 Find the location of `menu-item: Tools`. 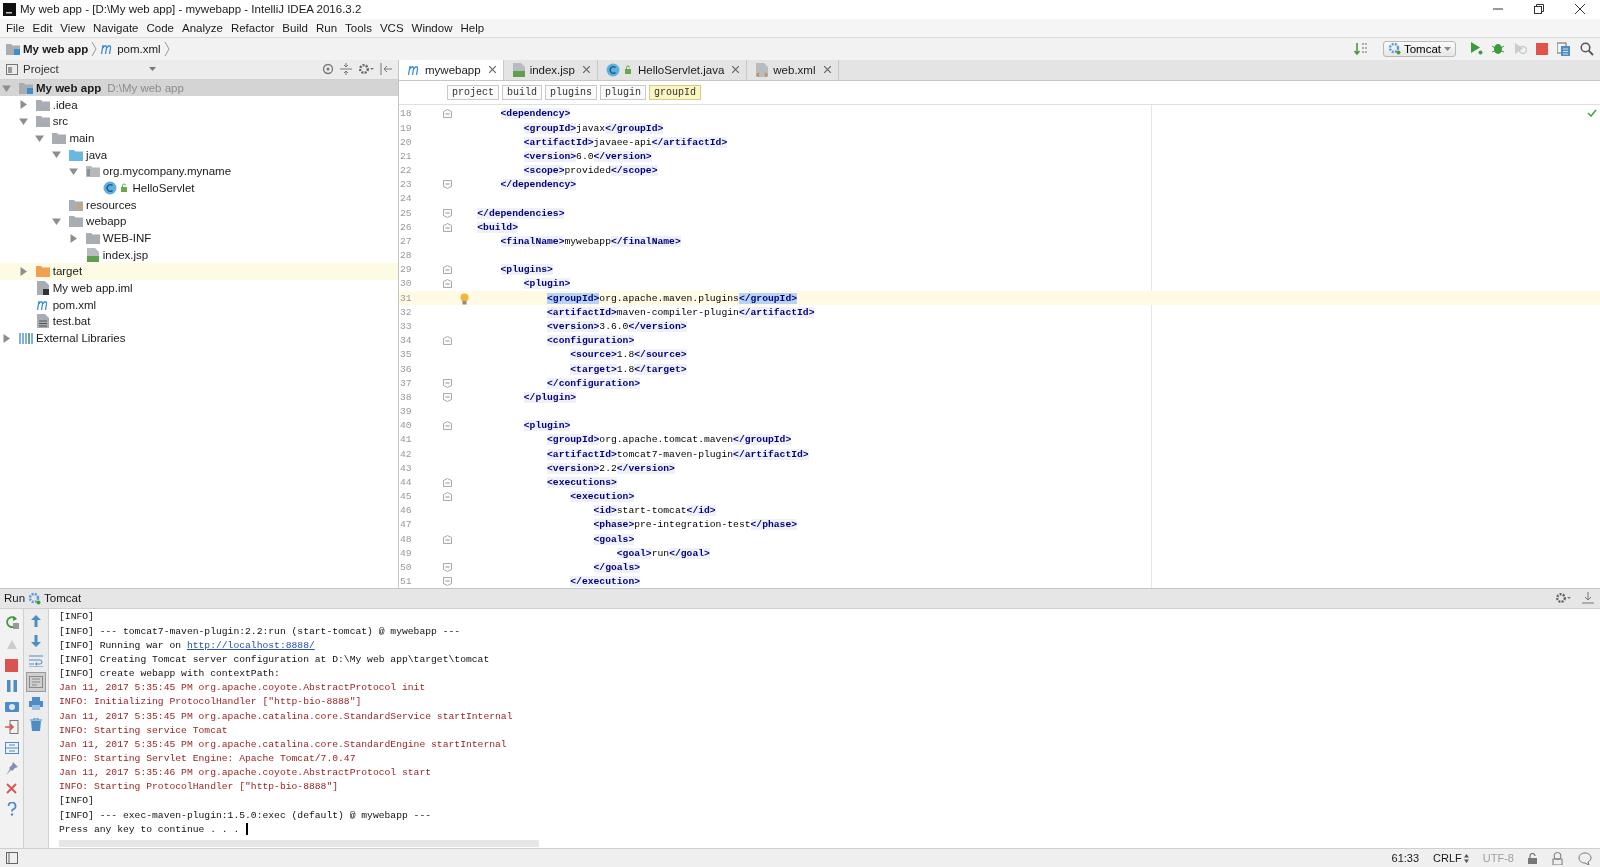

menu-item: Tools is located at coordinates (358, 27).